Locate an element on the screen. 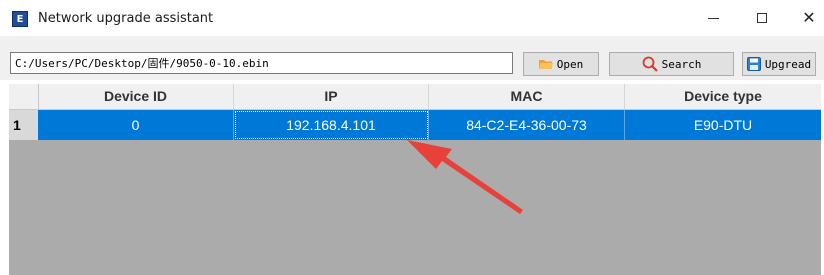  title-bar: E Network upgrade assistant ✕ is located at coordinates (412, 18).